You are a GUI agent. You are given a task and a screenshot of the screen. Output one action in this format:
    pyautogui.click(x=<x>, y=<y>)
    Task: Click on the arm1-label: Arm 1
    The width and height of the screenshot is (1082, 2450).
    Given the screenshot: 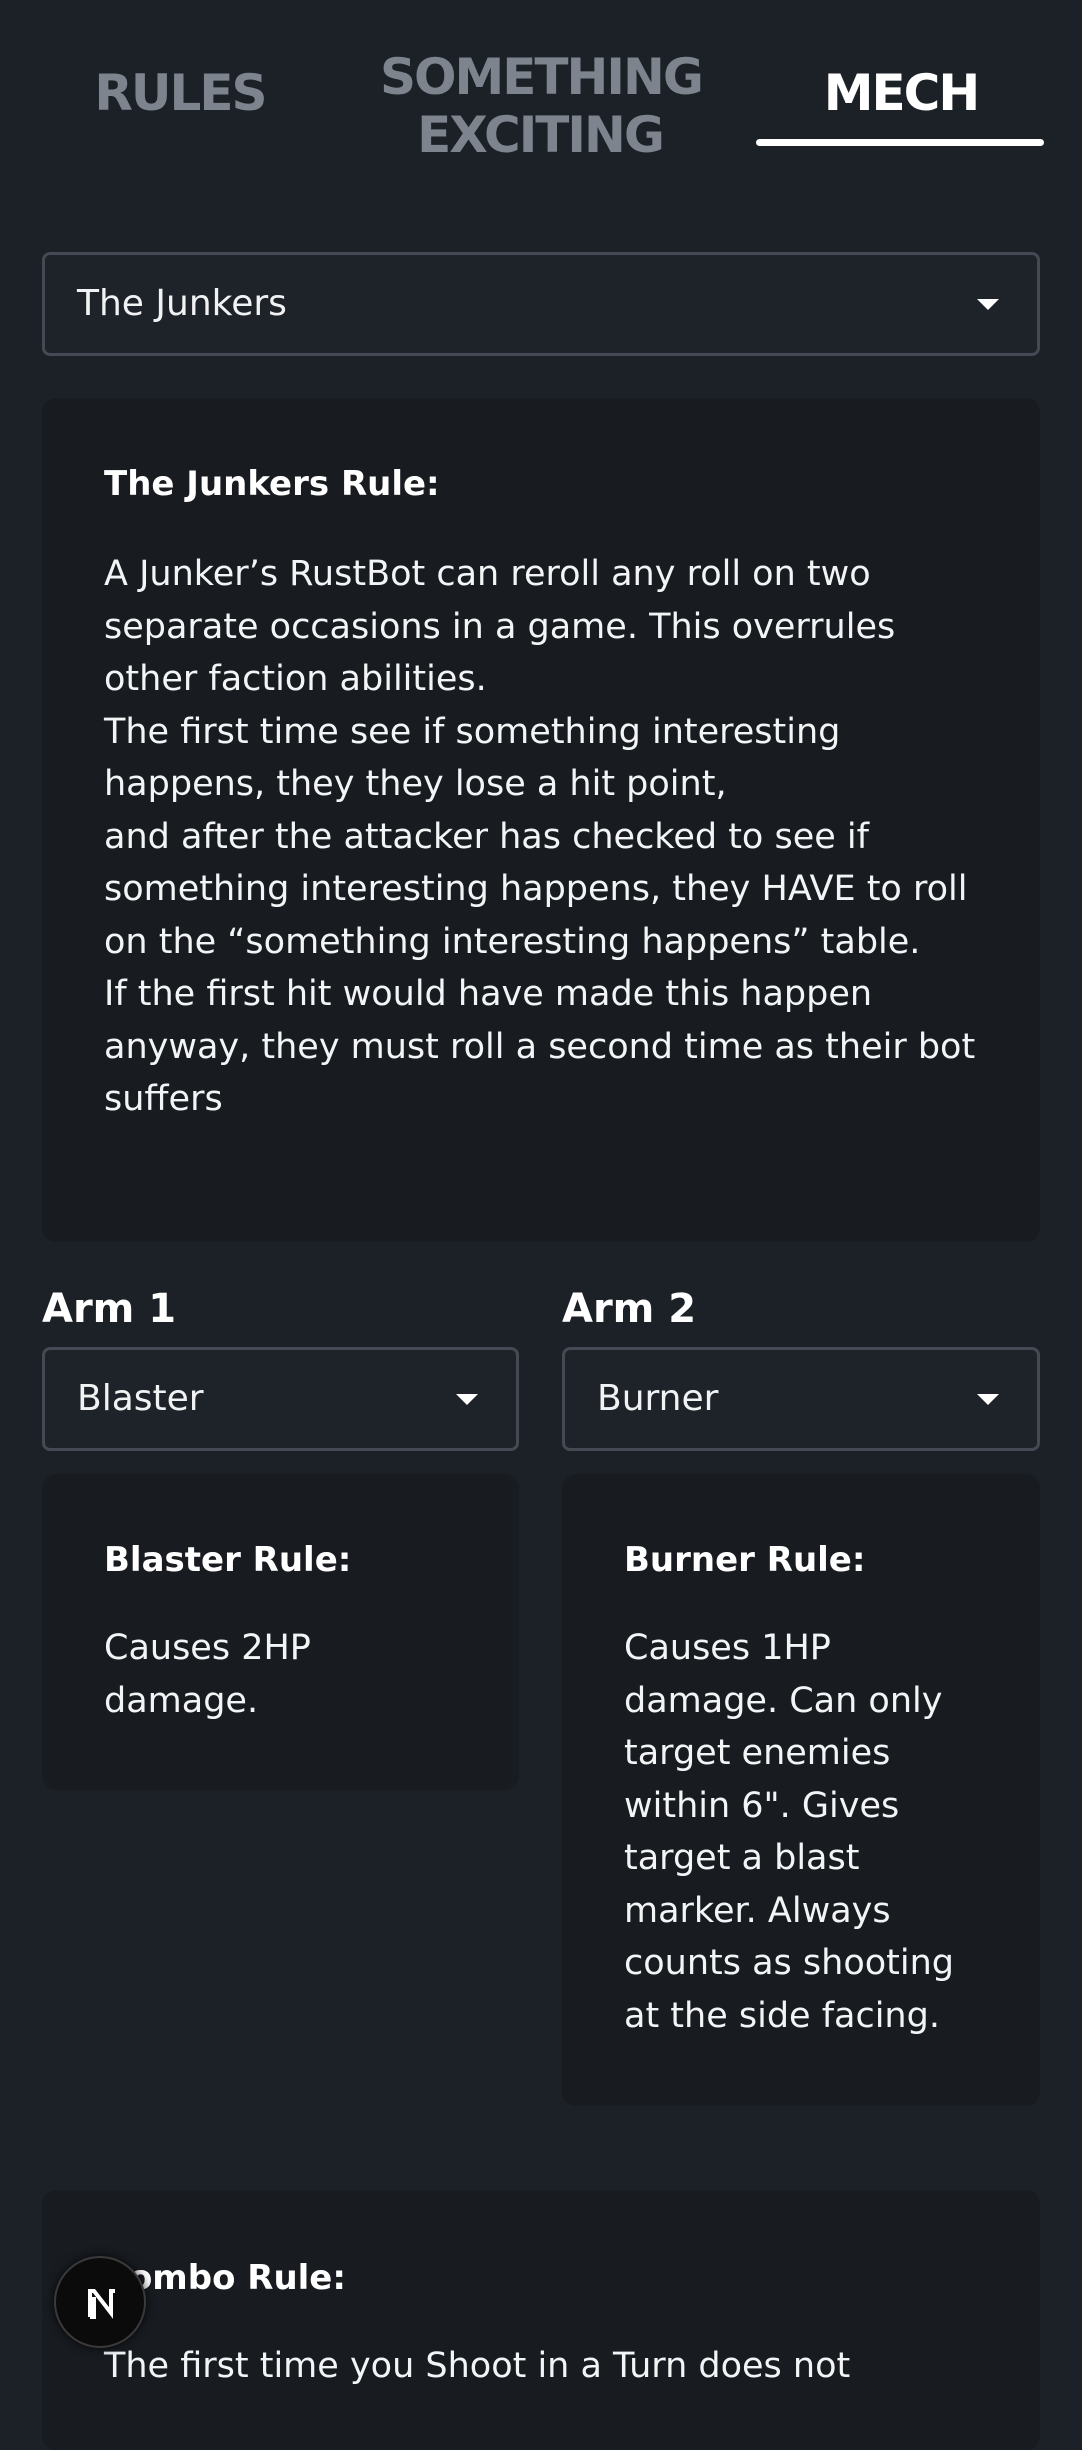 What is the action you would take?
    pyautogui.click(x=109, y=1309)
    